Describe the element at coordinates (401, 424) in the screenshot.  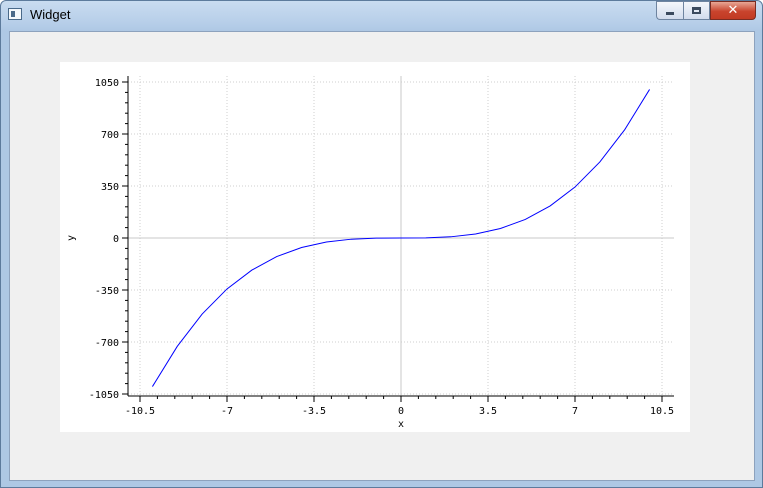
I see `x-axis-label: x` at that location.